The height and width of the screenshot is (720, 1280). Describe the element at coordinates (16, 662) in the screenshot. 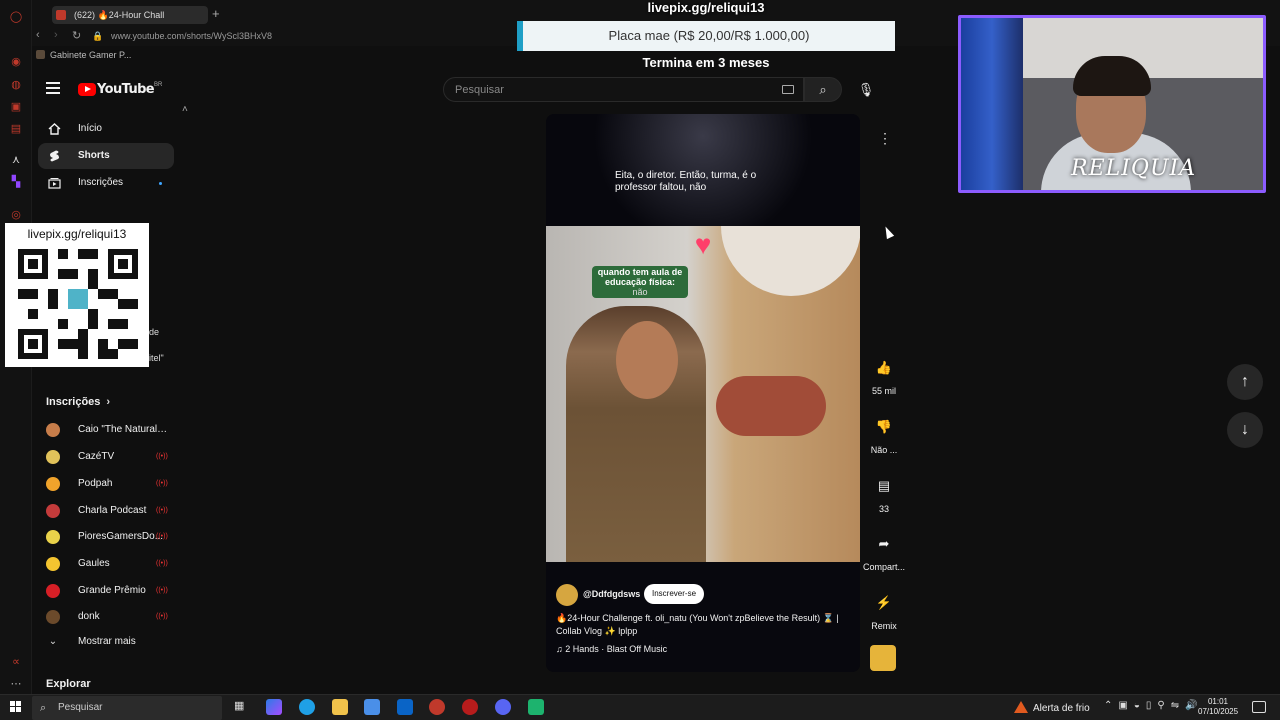

I see `rail-app-icon: ∝` at that location.